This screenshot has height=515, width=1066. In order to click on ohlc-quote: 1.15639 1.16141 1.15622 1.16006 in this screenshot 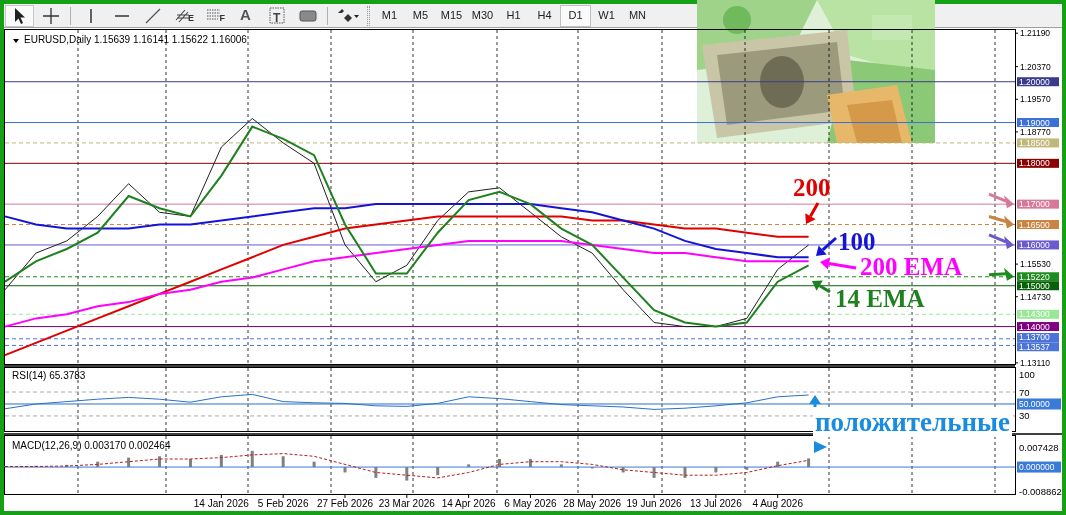, I will do `click(170, 39)`.